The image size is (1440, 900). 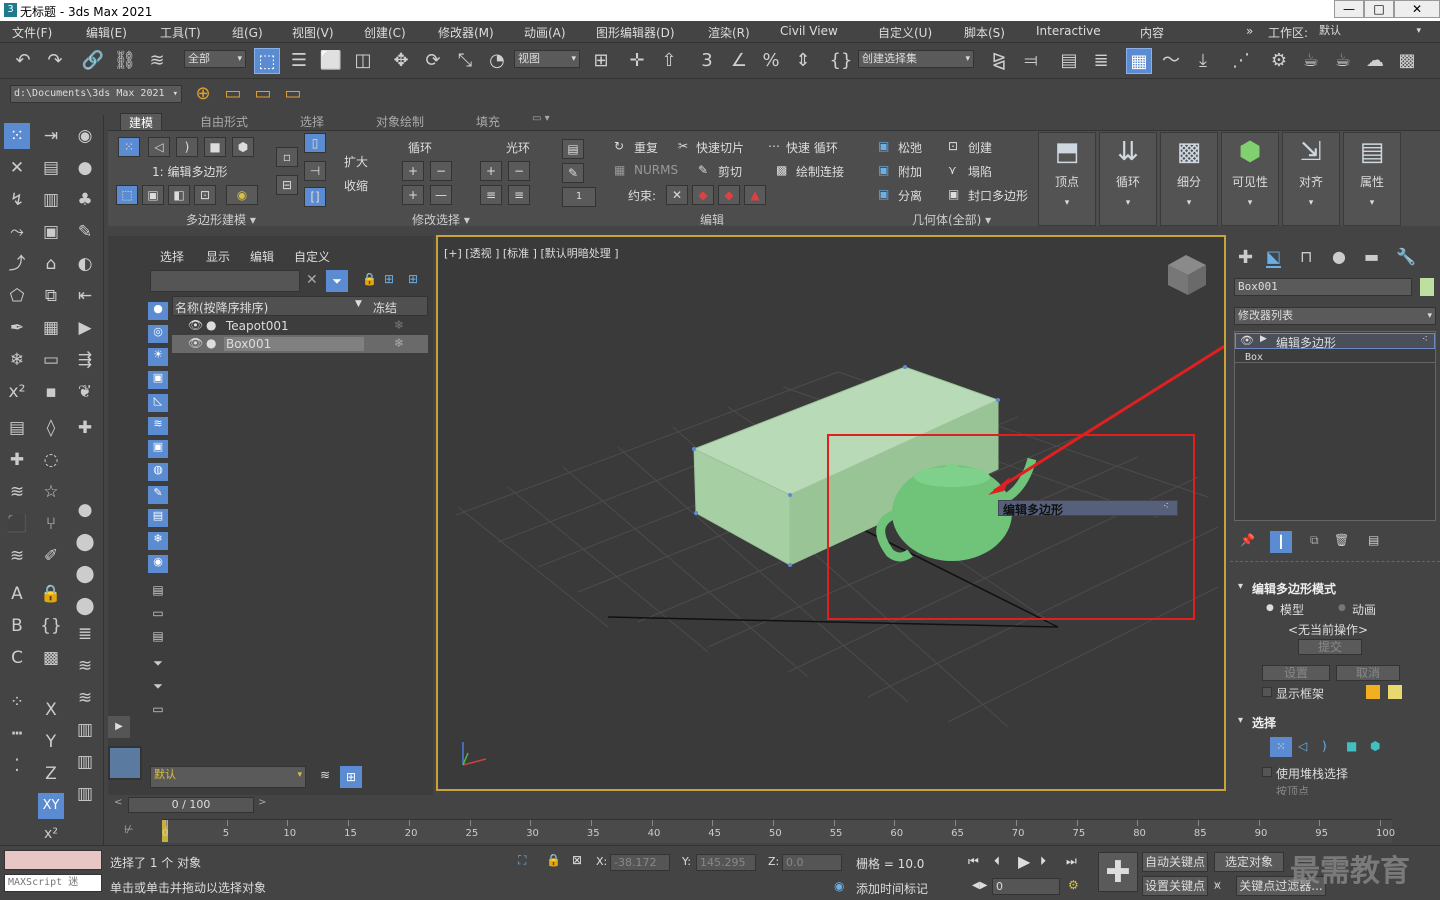 What do you see at coordinates (1043, 861) in the screenshot?
I see `next-frame-icon: ⏵` at bounding box center [1043, 861].